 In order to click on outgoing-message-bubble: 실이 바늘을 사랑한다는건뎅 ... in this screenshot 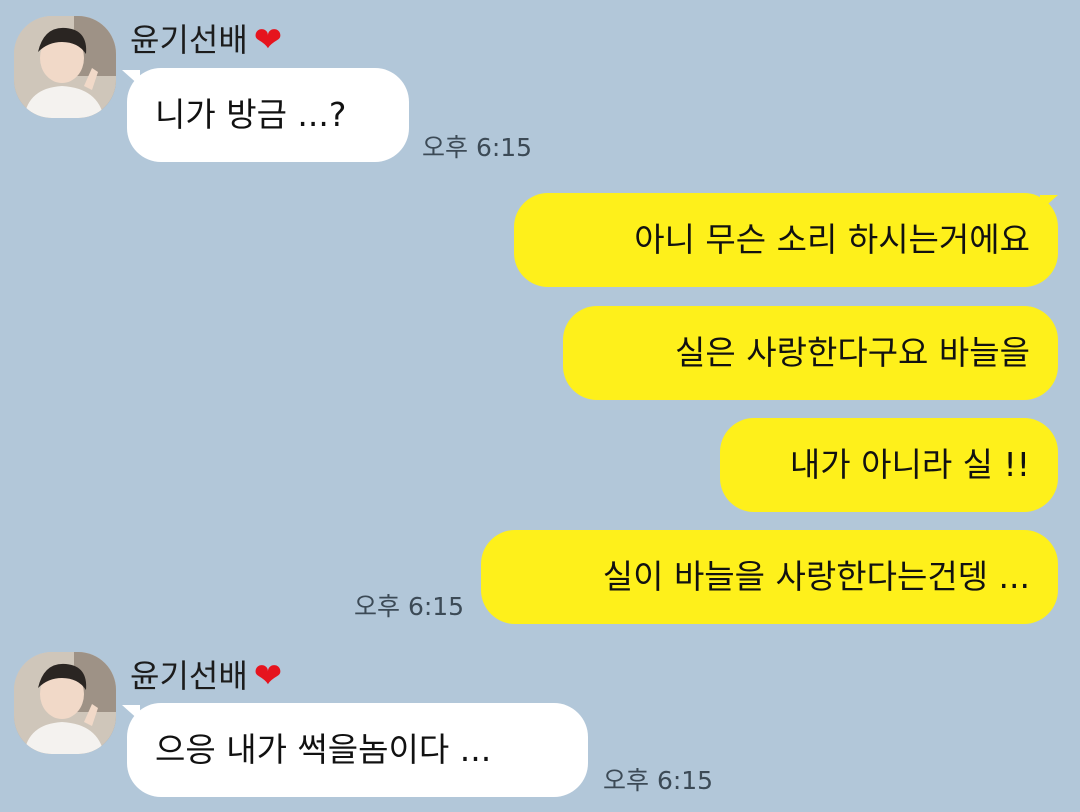, I will do `click(769, 577)`.